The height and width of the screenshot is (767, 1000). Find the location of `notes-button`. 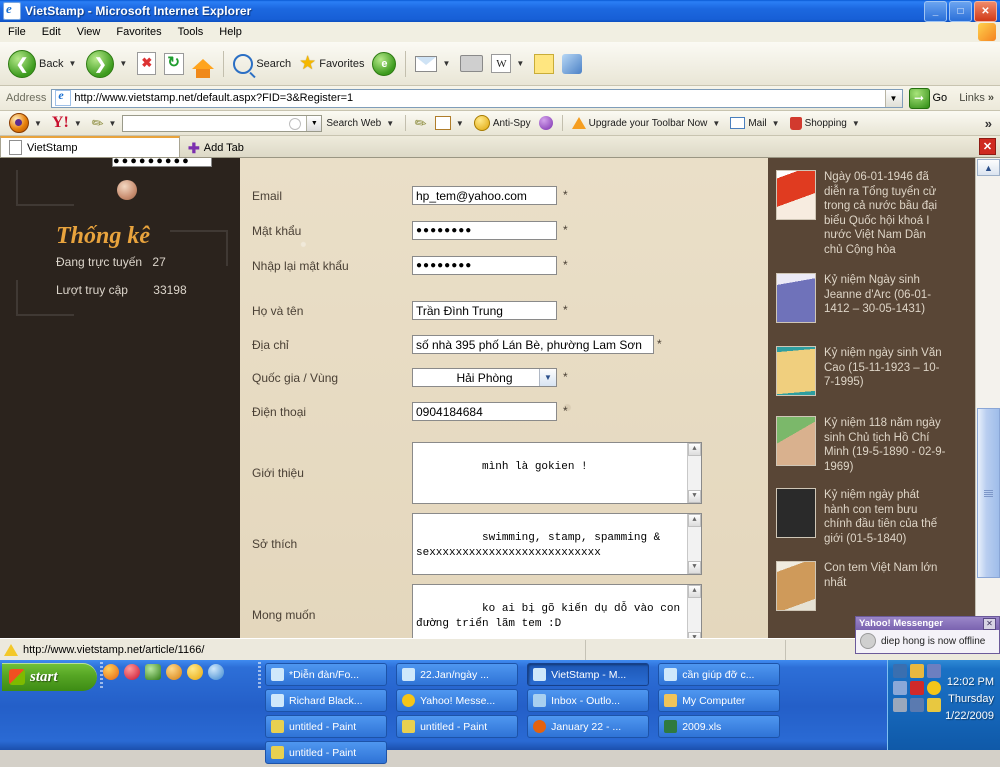

notes-button is located at coordinates (544, 64).